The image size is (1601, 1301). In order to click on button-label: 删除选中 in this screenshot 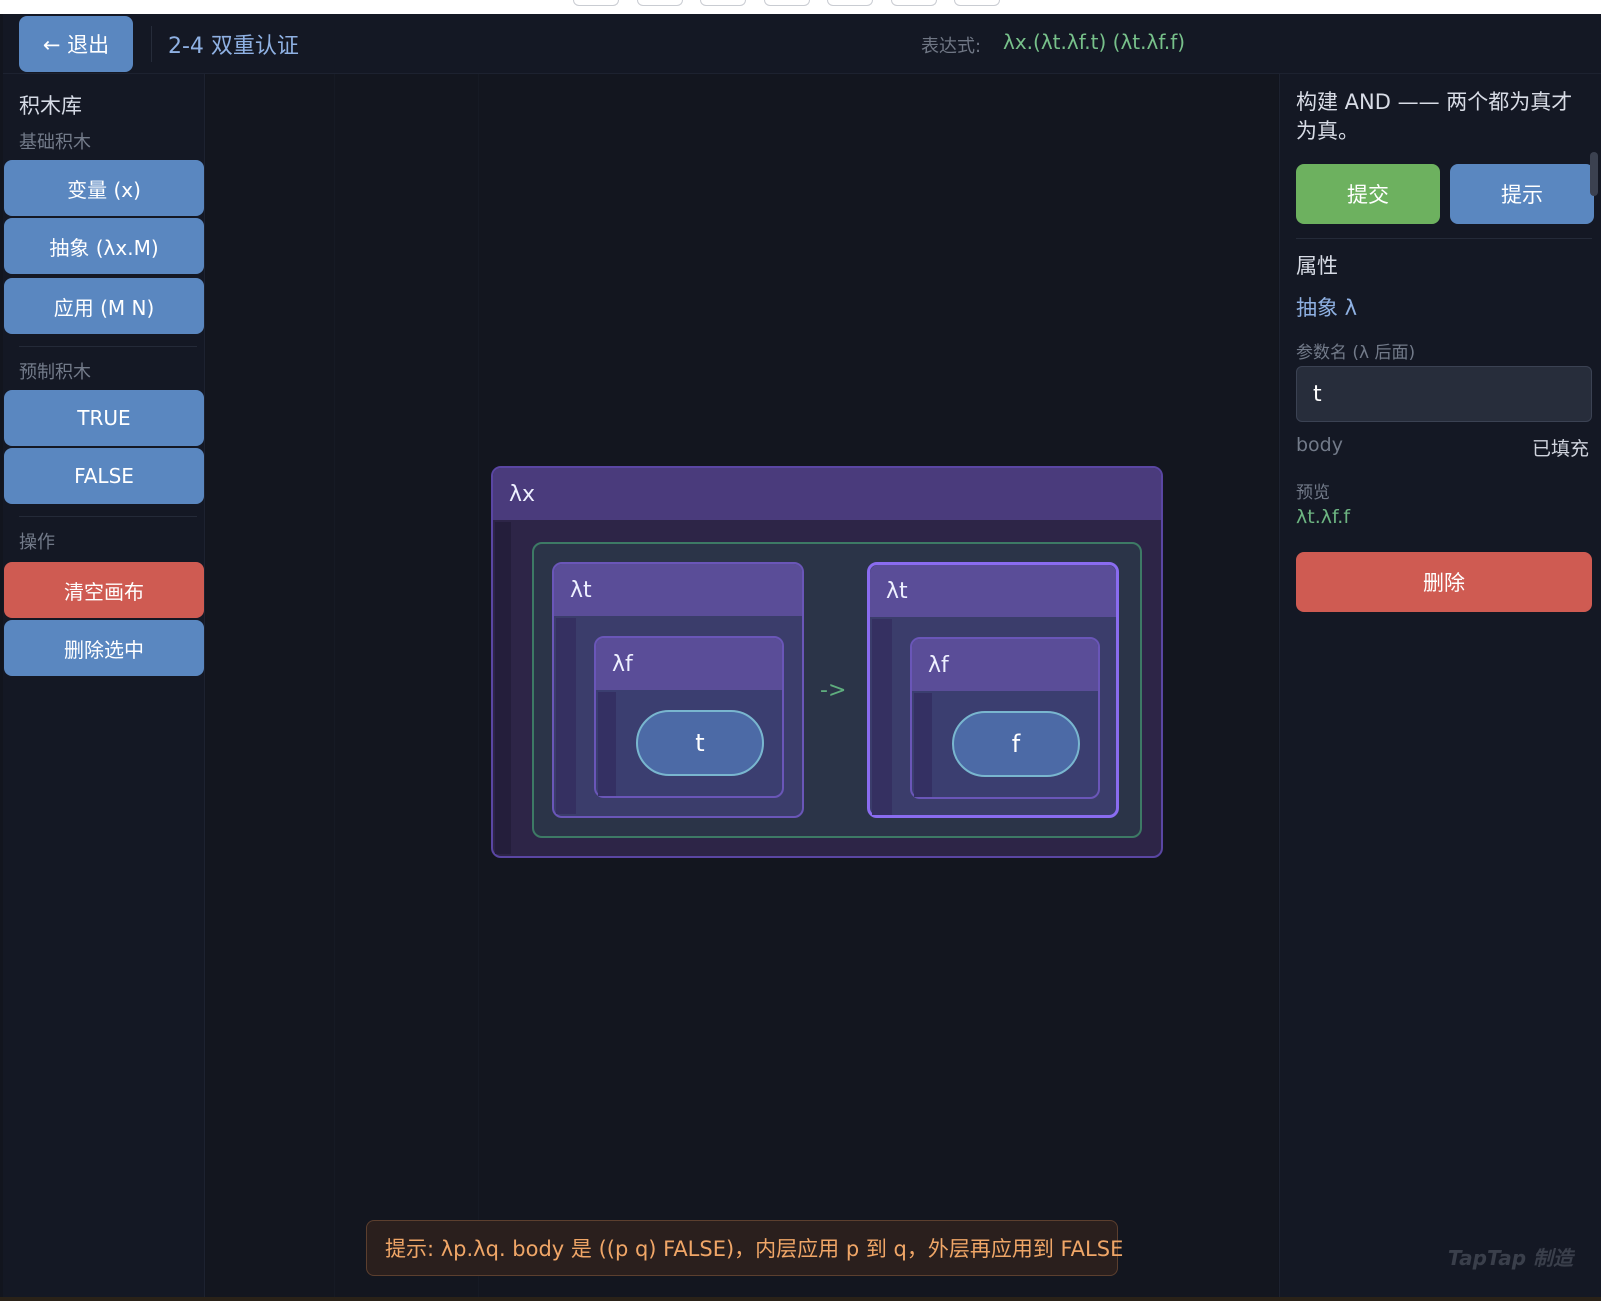, I will do `click(104, 649)`.